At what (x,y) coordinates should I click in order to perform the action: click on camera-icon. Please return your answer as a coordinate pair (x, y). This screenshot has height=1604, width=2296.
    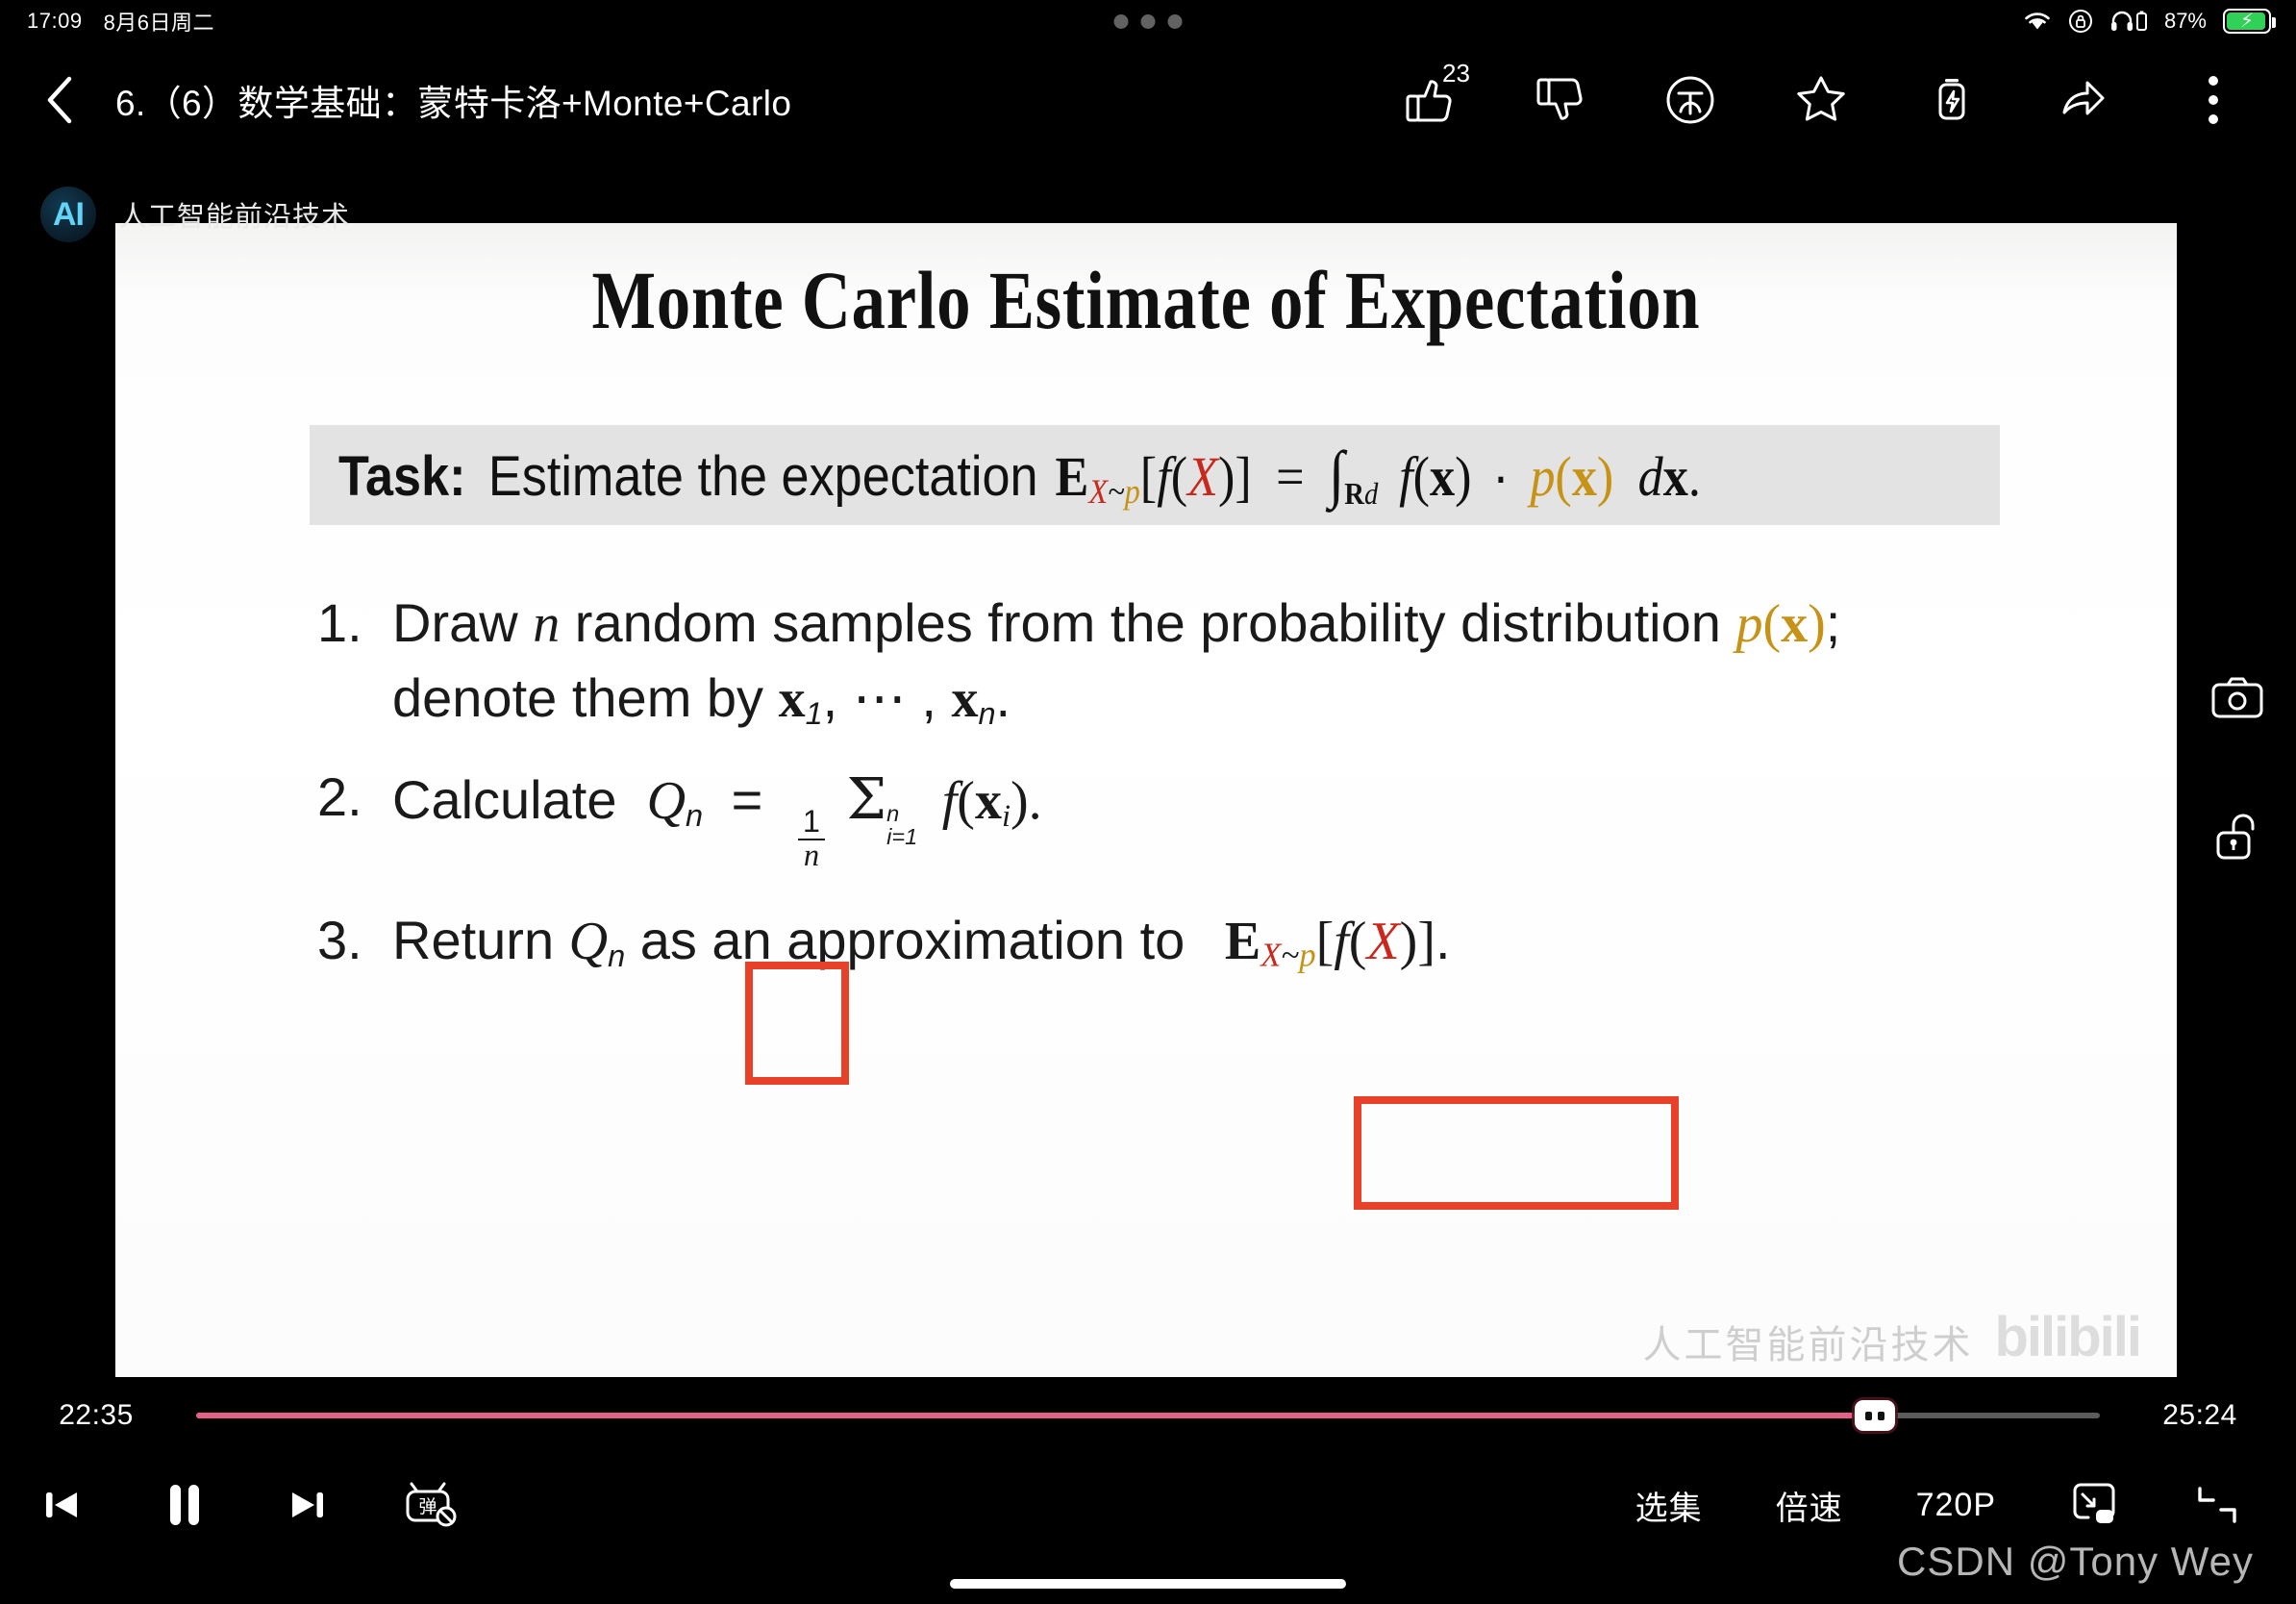
    Looking at the image, I should click on (2237, 698).